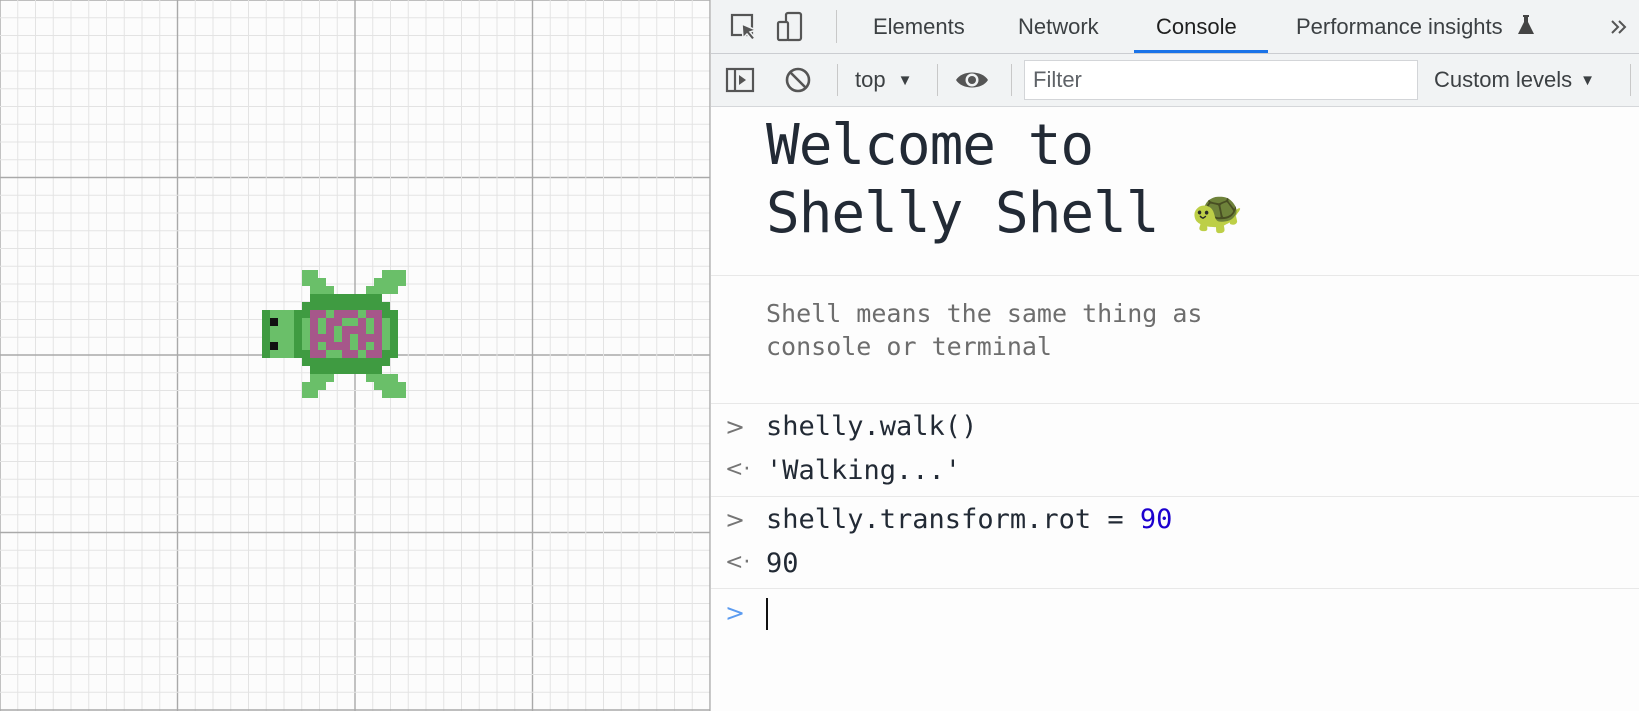 This screenshot has width=1639, height=711. I want to click on welcome-heading: Welcome to Shelly Shell 🐢, so click(1005, 179).